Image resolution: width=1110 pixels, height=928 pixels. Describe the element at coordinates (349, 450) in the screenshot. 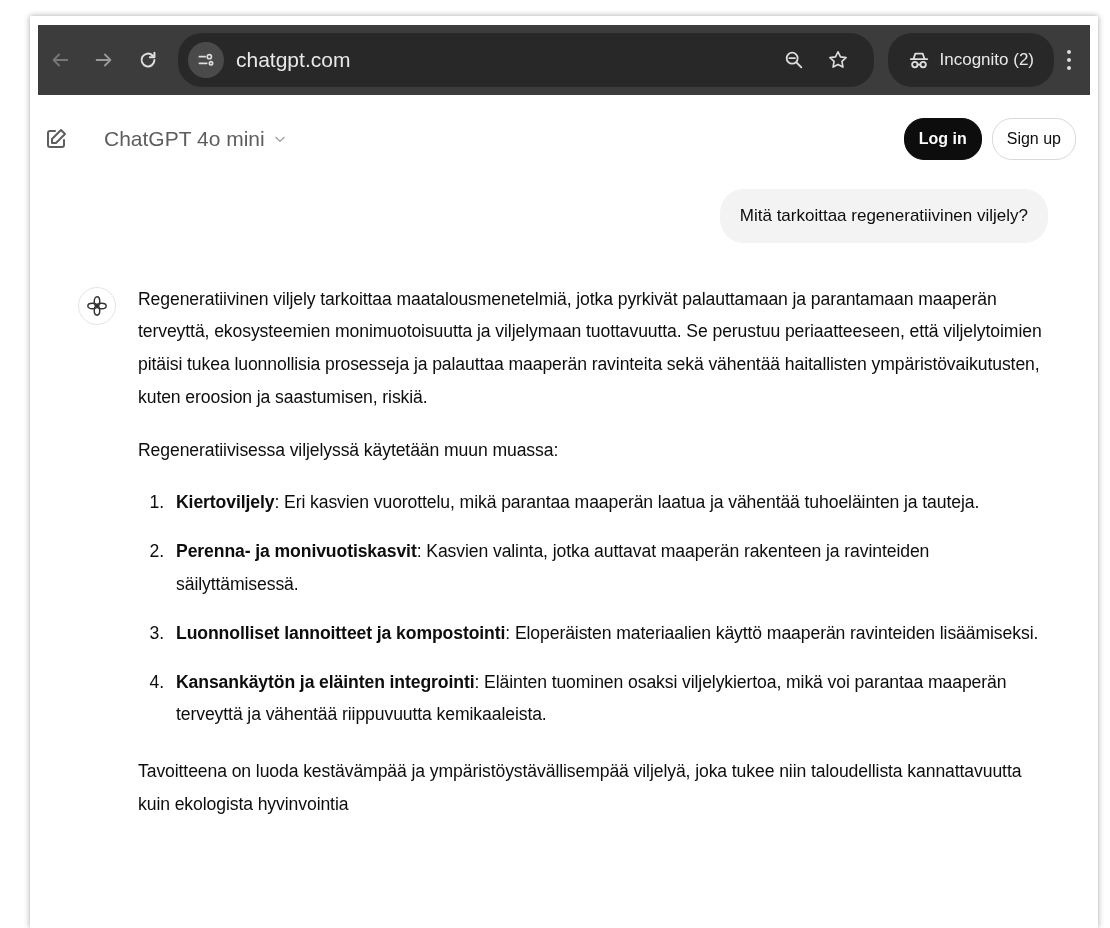

I see `paragraph-text: Regeneratiivisessa viljelyssä käytetään muun muassa:` at that location.